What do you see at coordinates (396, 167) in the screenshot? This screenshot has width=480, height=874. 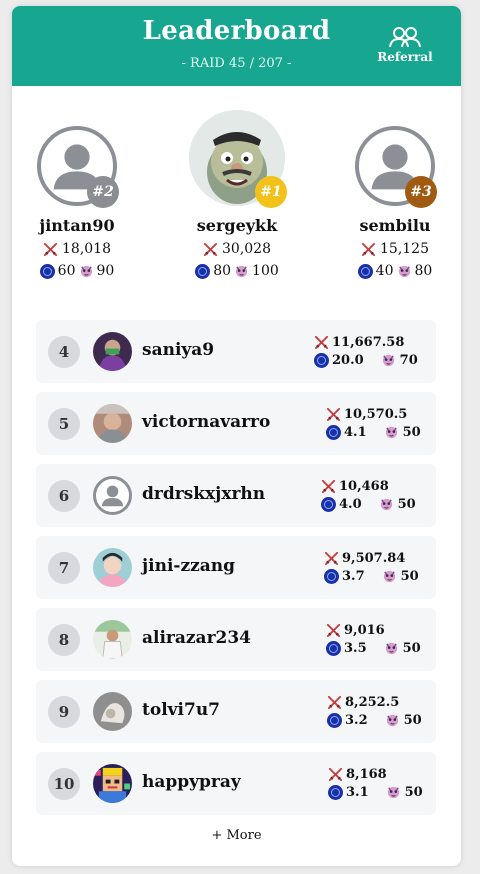 I see `avatar: #3` at bounding box center [396, 167].